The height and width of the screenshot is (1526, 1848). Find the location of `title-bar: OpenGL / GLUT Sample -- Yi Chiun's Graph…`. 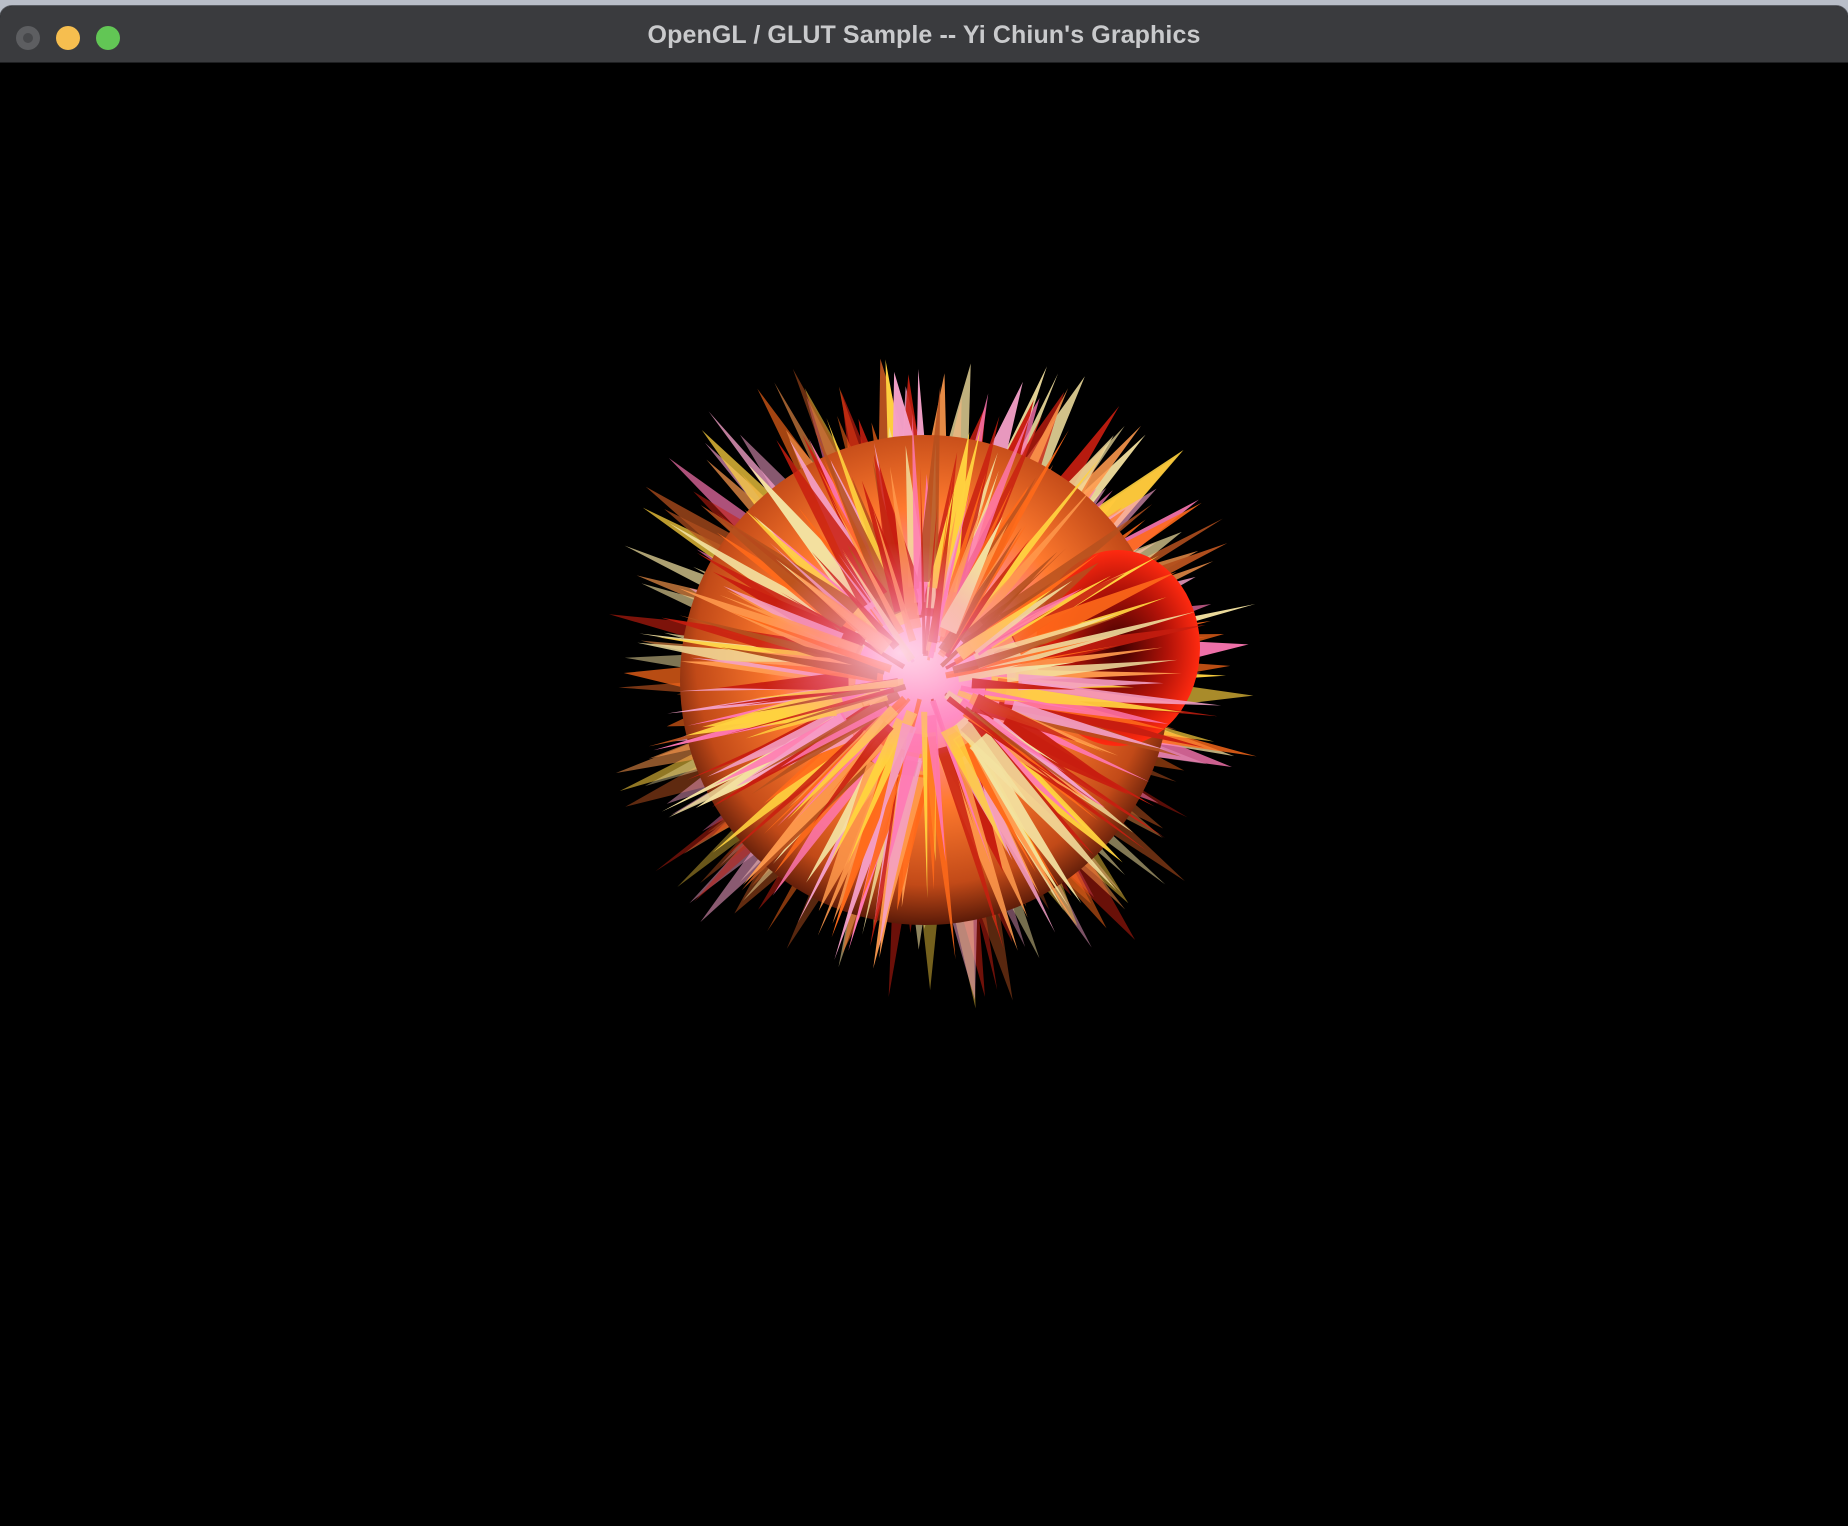

title-bar: OpenGL / GLUT Sample -- Yi Chiun's Graph… is located at coordinates (924, 34).